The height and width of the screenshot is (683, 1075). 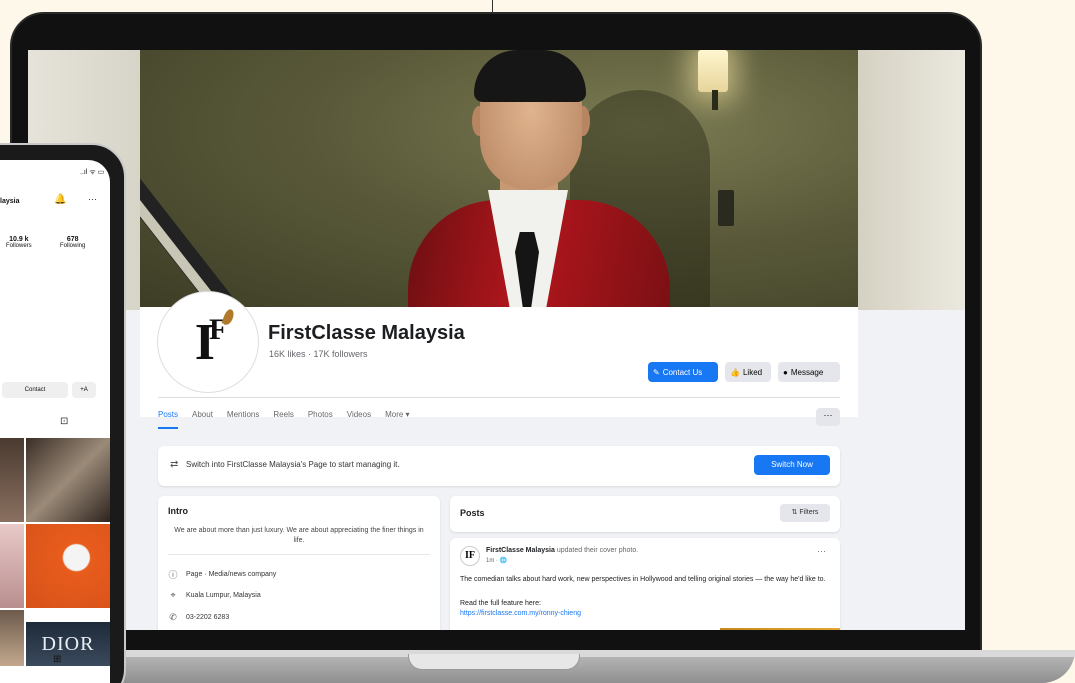 What do you see at coordinates (752, 372) in the screenshot?
I see `liked-label: Liked` at bounding box center [752, 372].